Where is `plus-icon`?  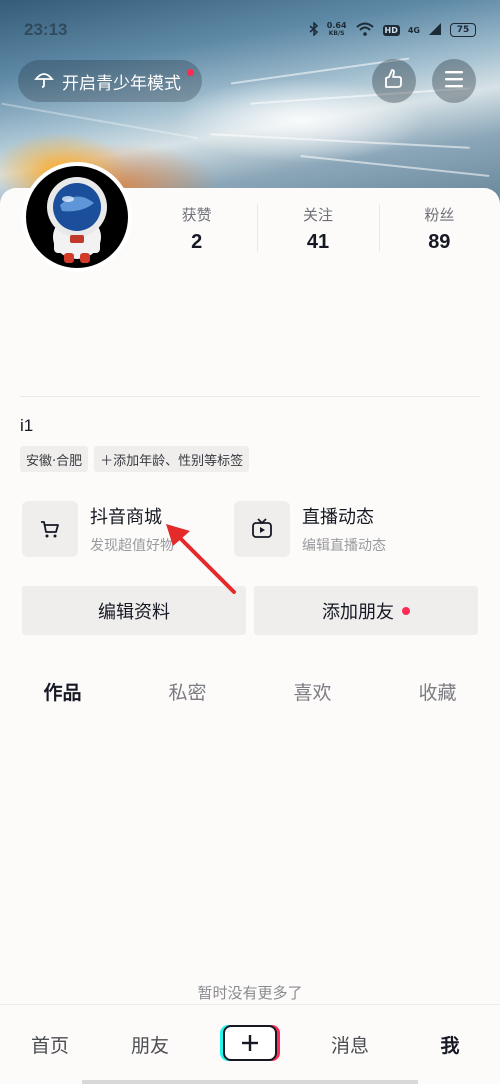 plus-icon is located at coordinates (250, 1043).